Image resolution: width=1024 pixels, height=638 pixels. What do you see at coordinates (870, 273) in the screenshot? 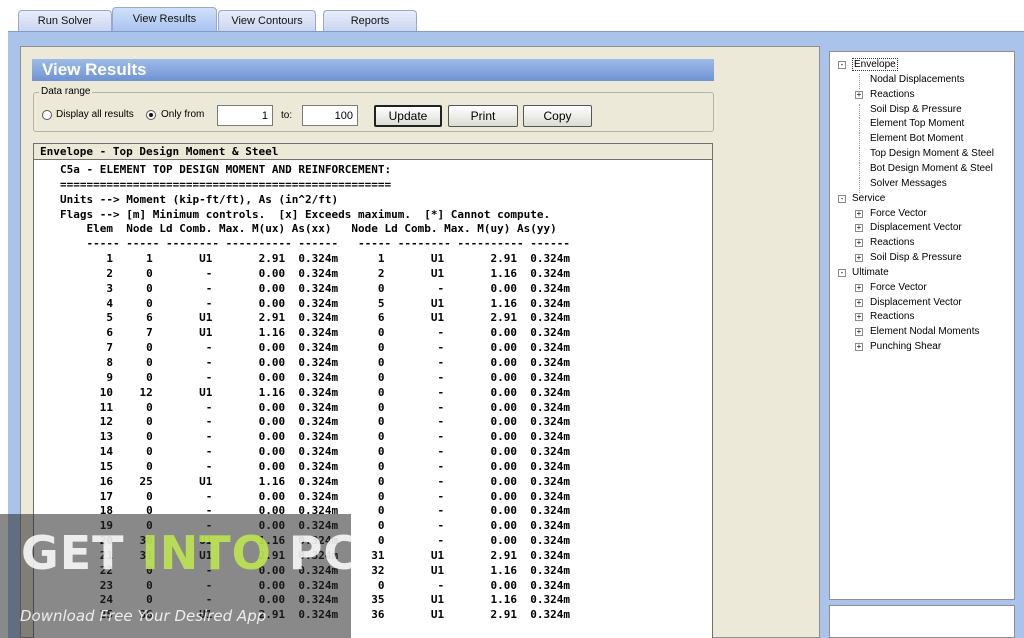
I see `tree-item-ultimate: Ultimate` at bounding box center [870, 273].